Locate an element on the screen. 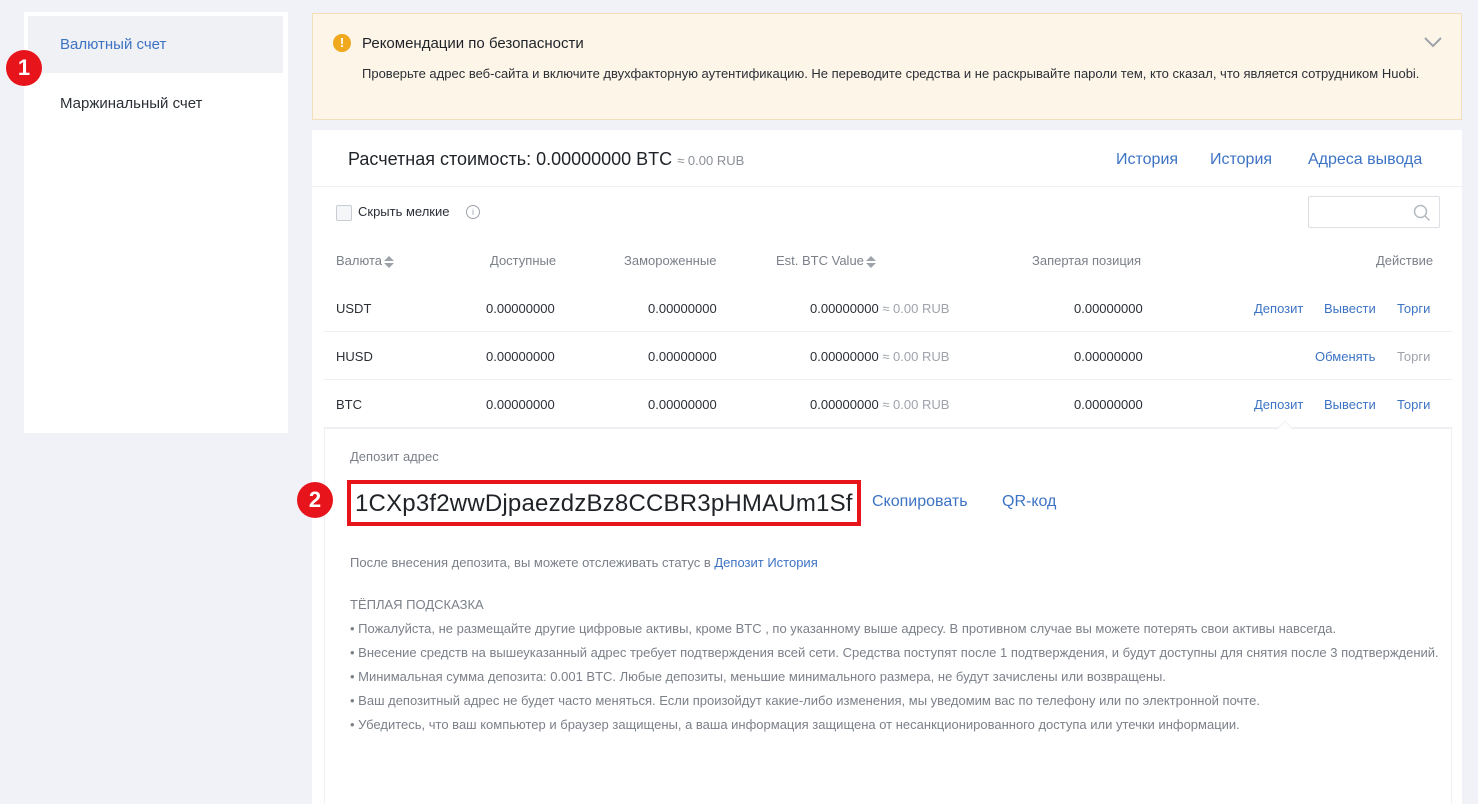 The image size is (1478, 804). currency-cell: HUSD is located at coordinates (354, 356).